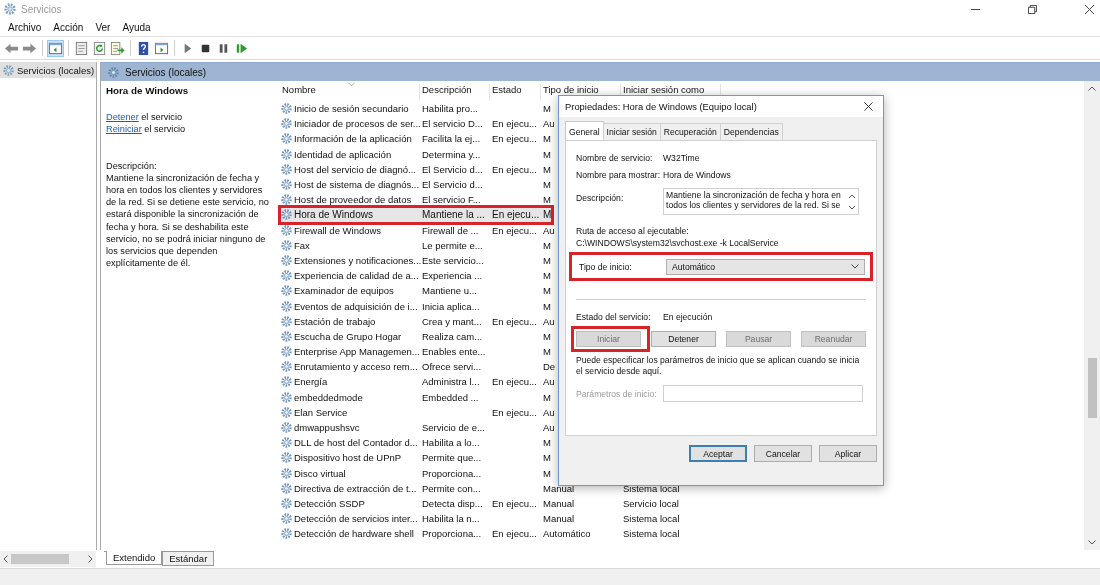 Image resolution: width=1100 pixels, height=585 pixels. What do you see at coordinates (416, 215) in the screenshot?
I see `table-row: Hora de Windows Mantiene la ... En ejecu... M` at bounding box center [416, 215].